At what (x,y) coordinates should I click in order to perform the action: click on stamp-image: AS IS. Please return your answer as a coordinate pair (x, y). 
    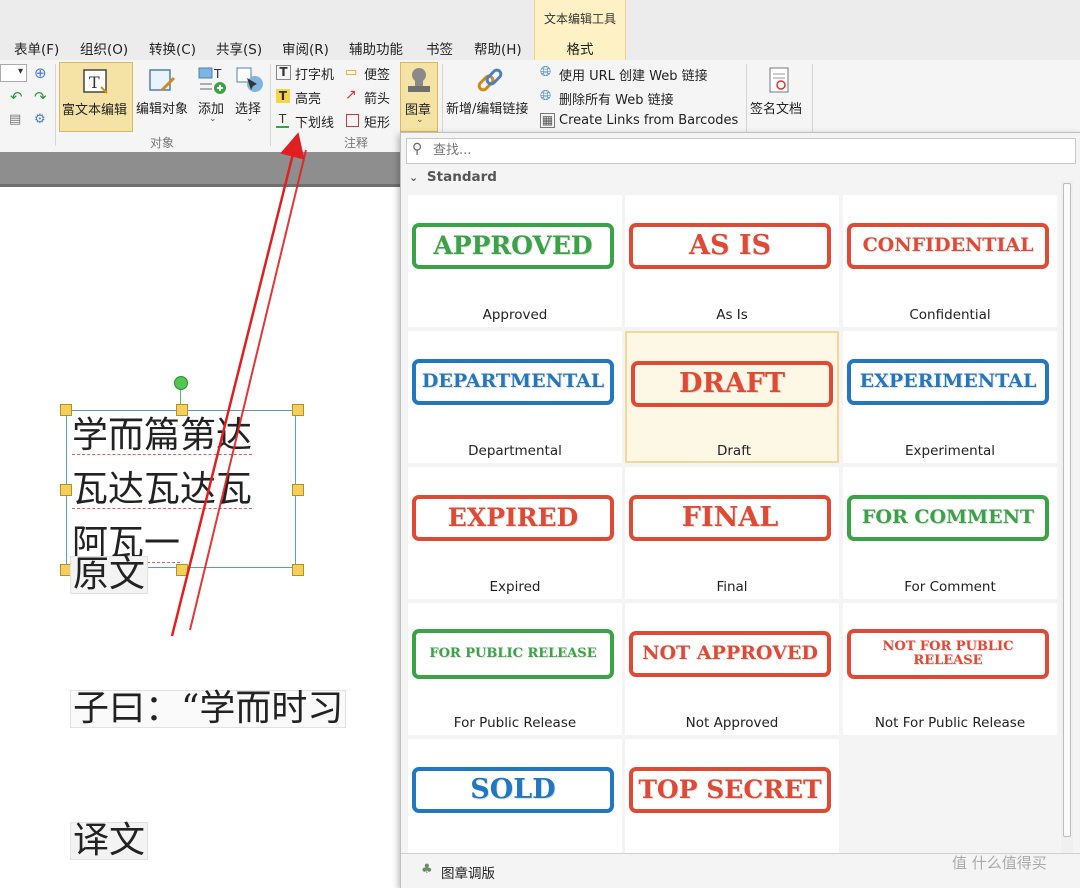
    Looking at the image, I should click on (730, 246).